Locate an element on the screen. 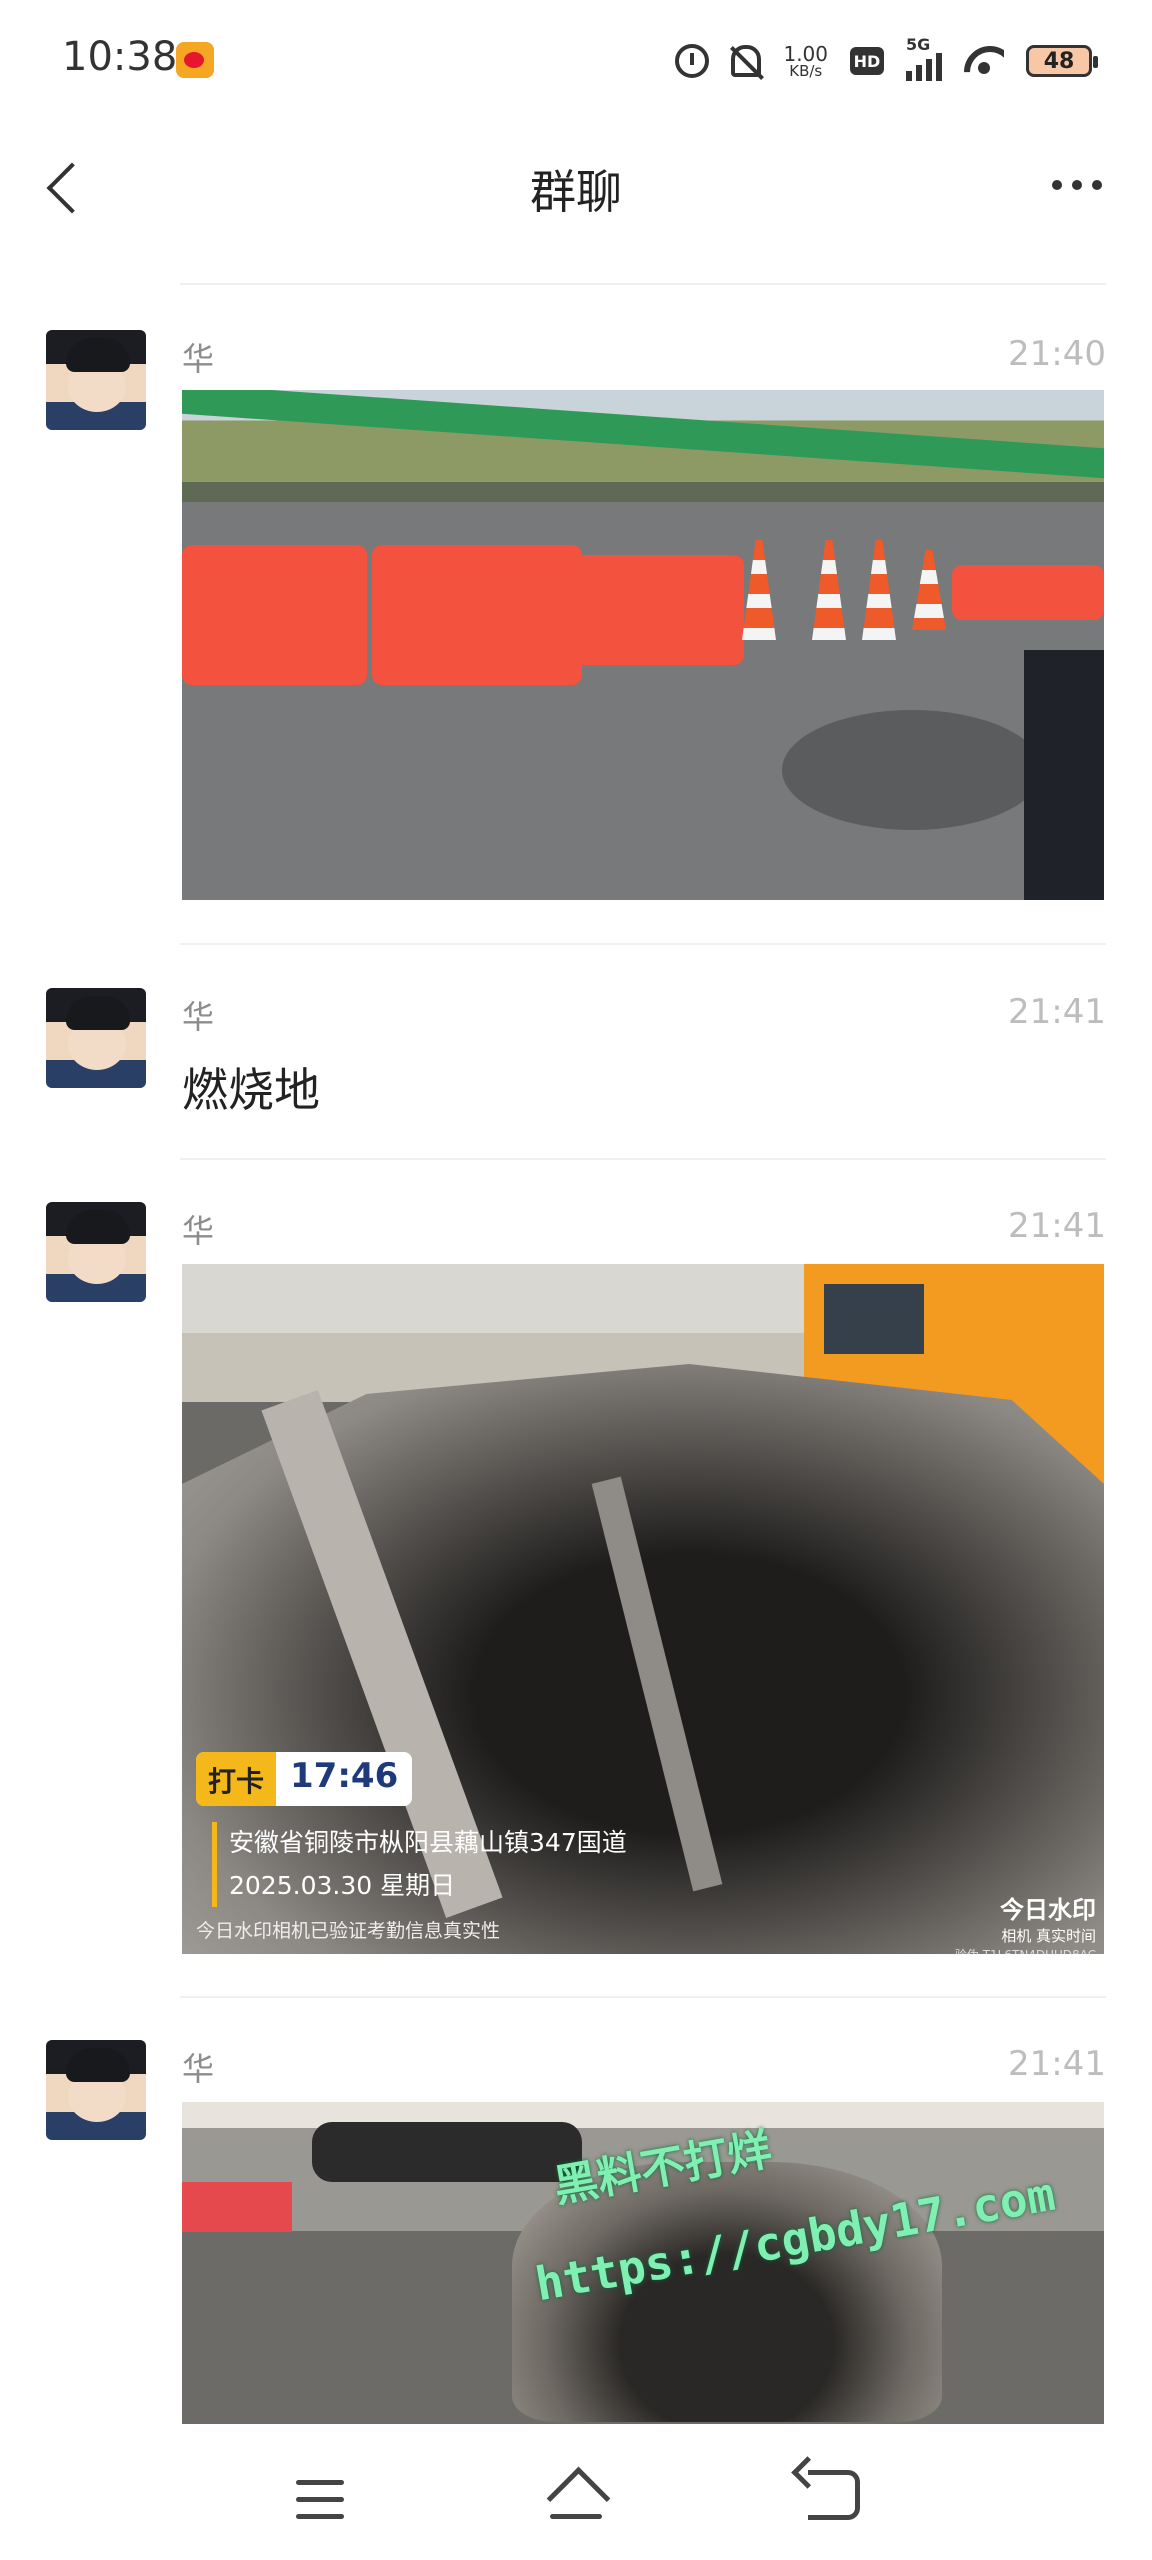 The image size is (1152, 2560). home-icon is located at coordinates (576, 2495).